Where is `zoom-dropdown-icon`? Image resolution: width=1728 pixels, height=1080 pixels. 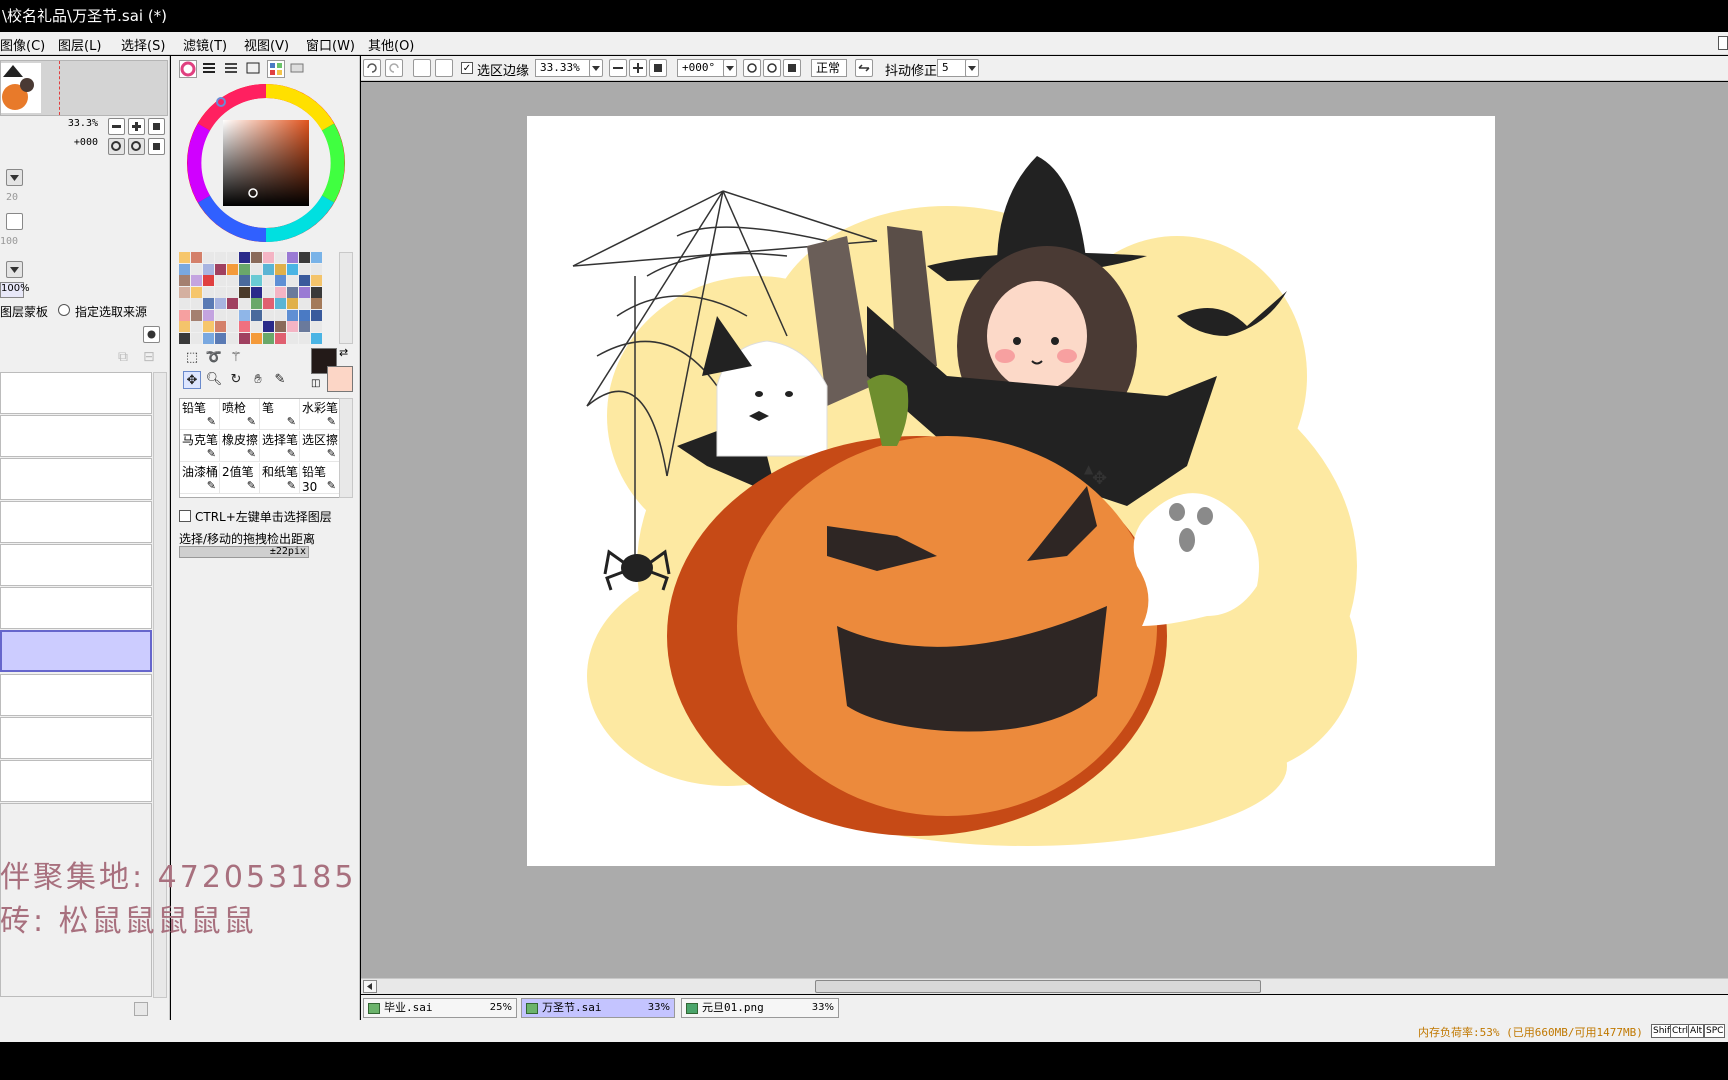 zoom-dropdown-icon is located at coordinates (596, 68).